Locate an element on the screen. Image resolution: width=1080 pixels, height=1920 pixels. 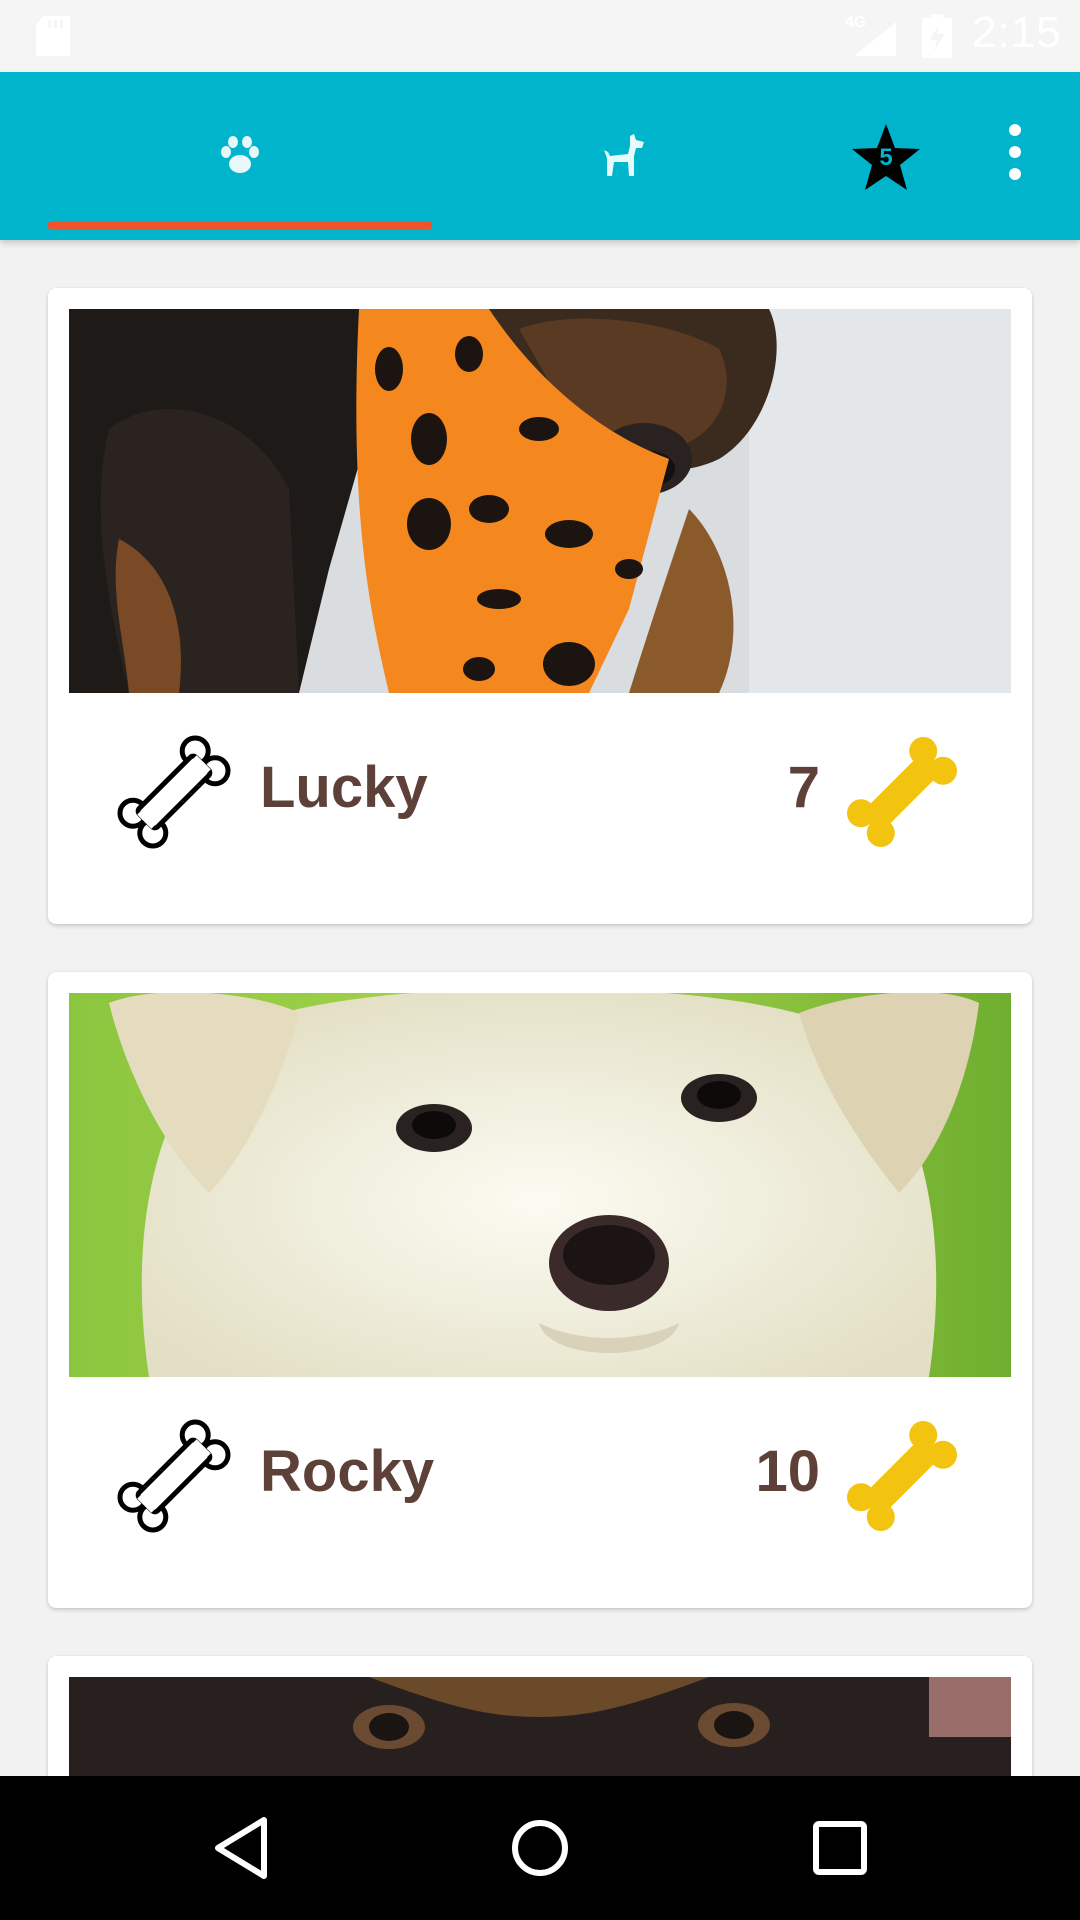
navigation-bar is located at coordinates (540, 1848).